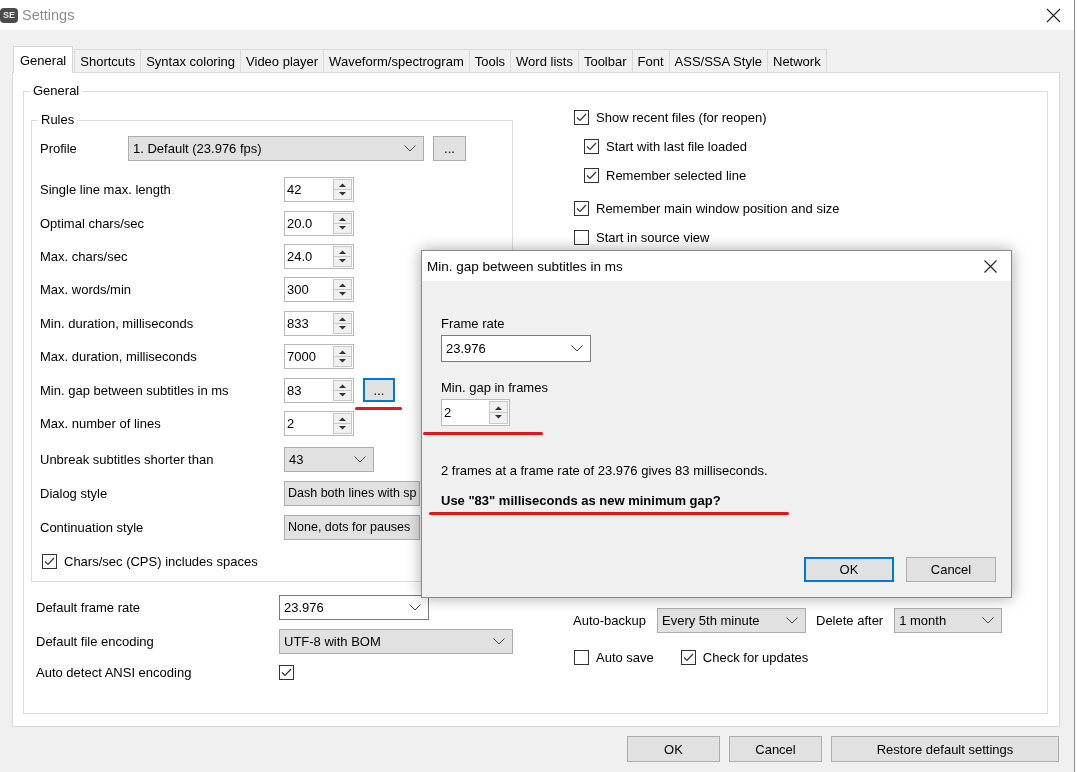  I want to click on field-label: Max. words/min, so click(86, 290).